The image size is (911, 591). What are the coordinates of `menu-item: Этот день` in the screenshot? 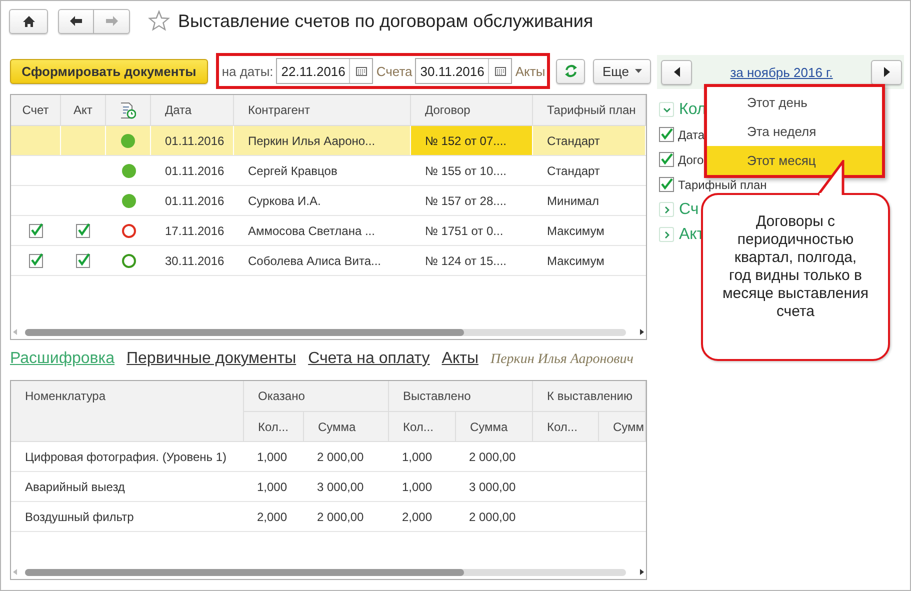 It's located at (794, 102).